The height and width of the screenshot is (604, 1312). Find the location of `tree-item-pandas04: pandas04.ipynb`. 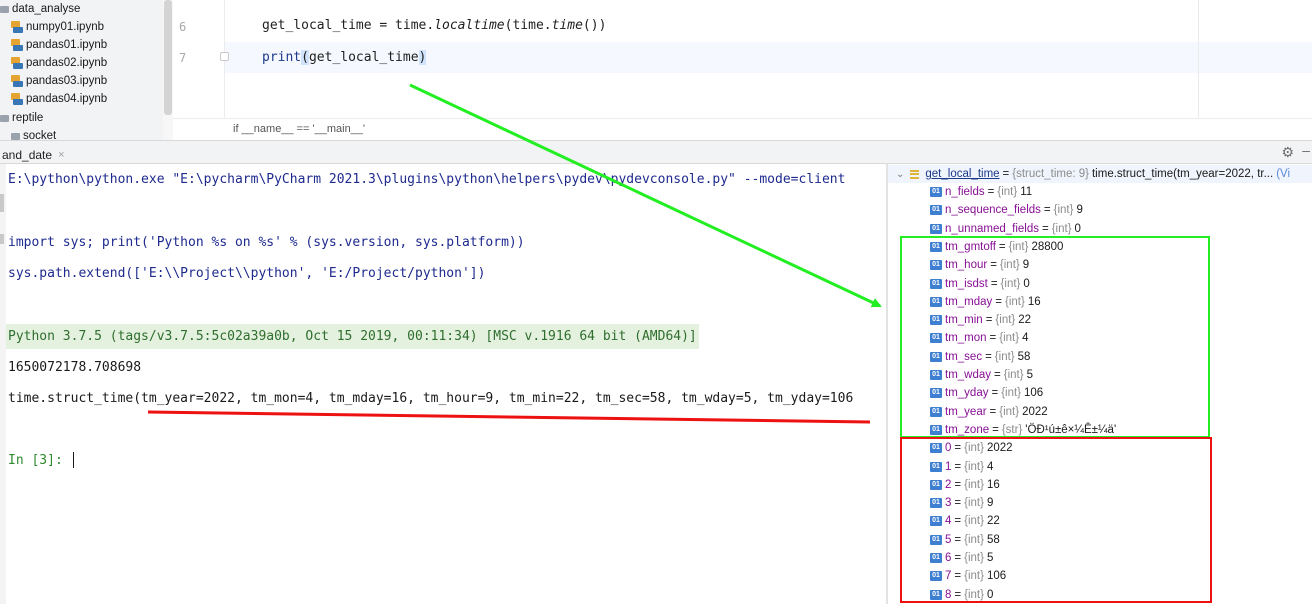

tree-item-pandas04: pandas04.ipynb is located at coordinates (59, 99).